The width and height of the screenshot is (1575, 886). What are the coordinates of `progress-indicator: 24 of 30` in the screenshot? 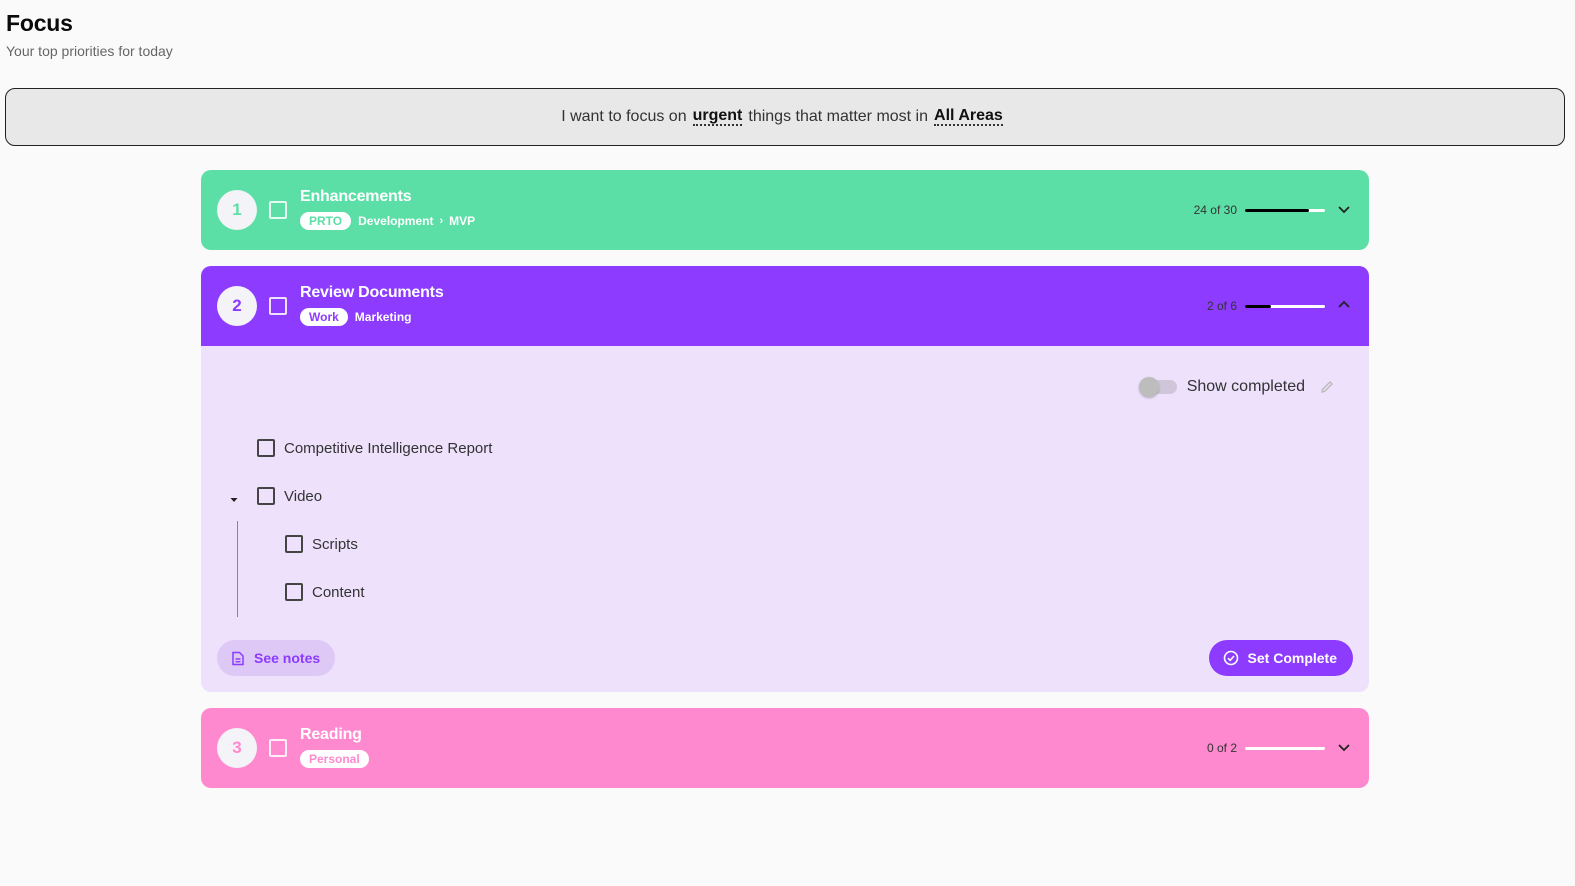 It's located at (1259, 210).